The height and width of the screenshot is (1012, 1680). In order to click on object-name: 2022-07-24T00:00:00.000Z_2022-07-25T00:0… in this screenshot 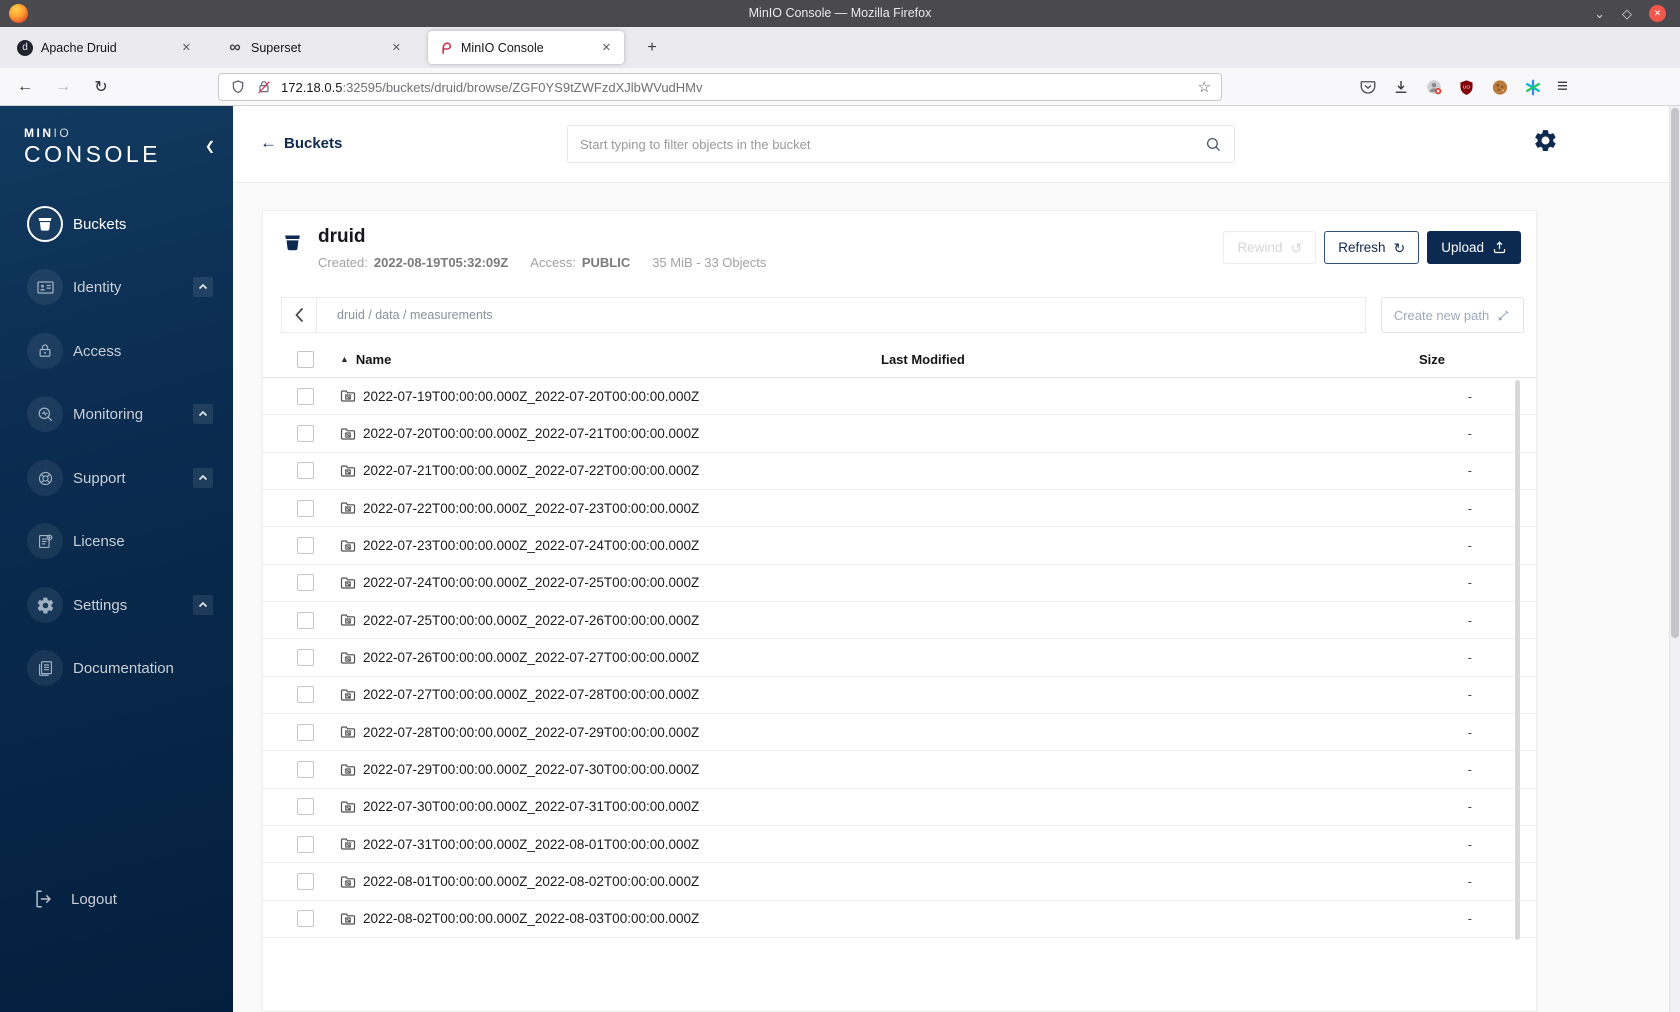, I will do `click(531, 582)`.